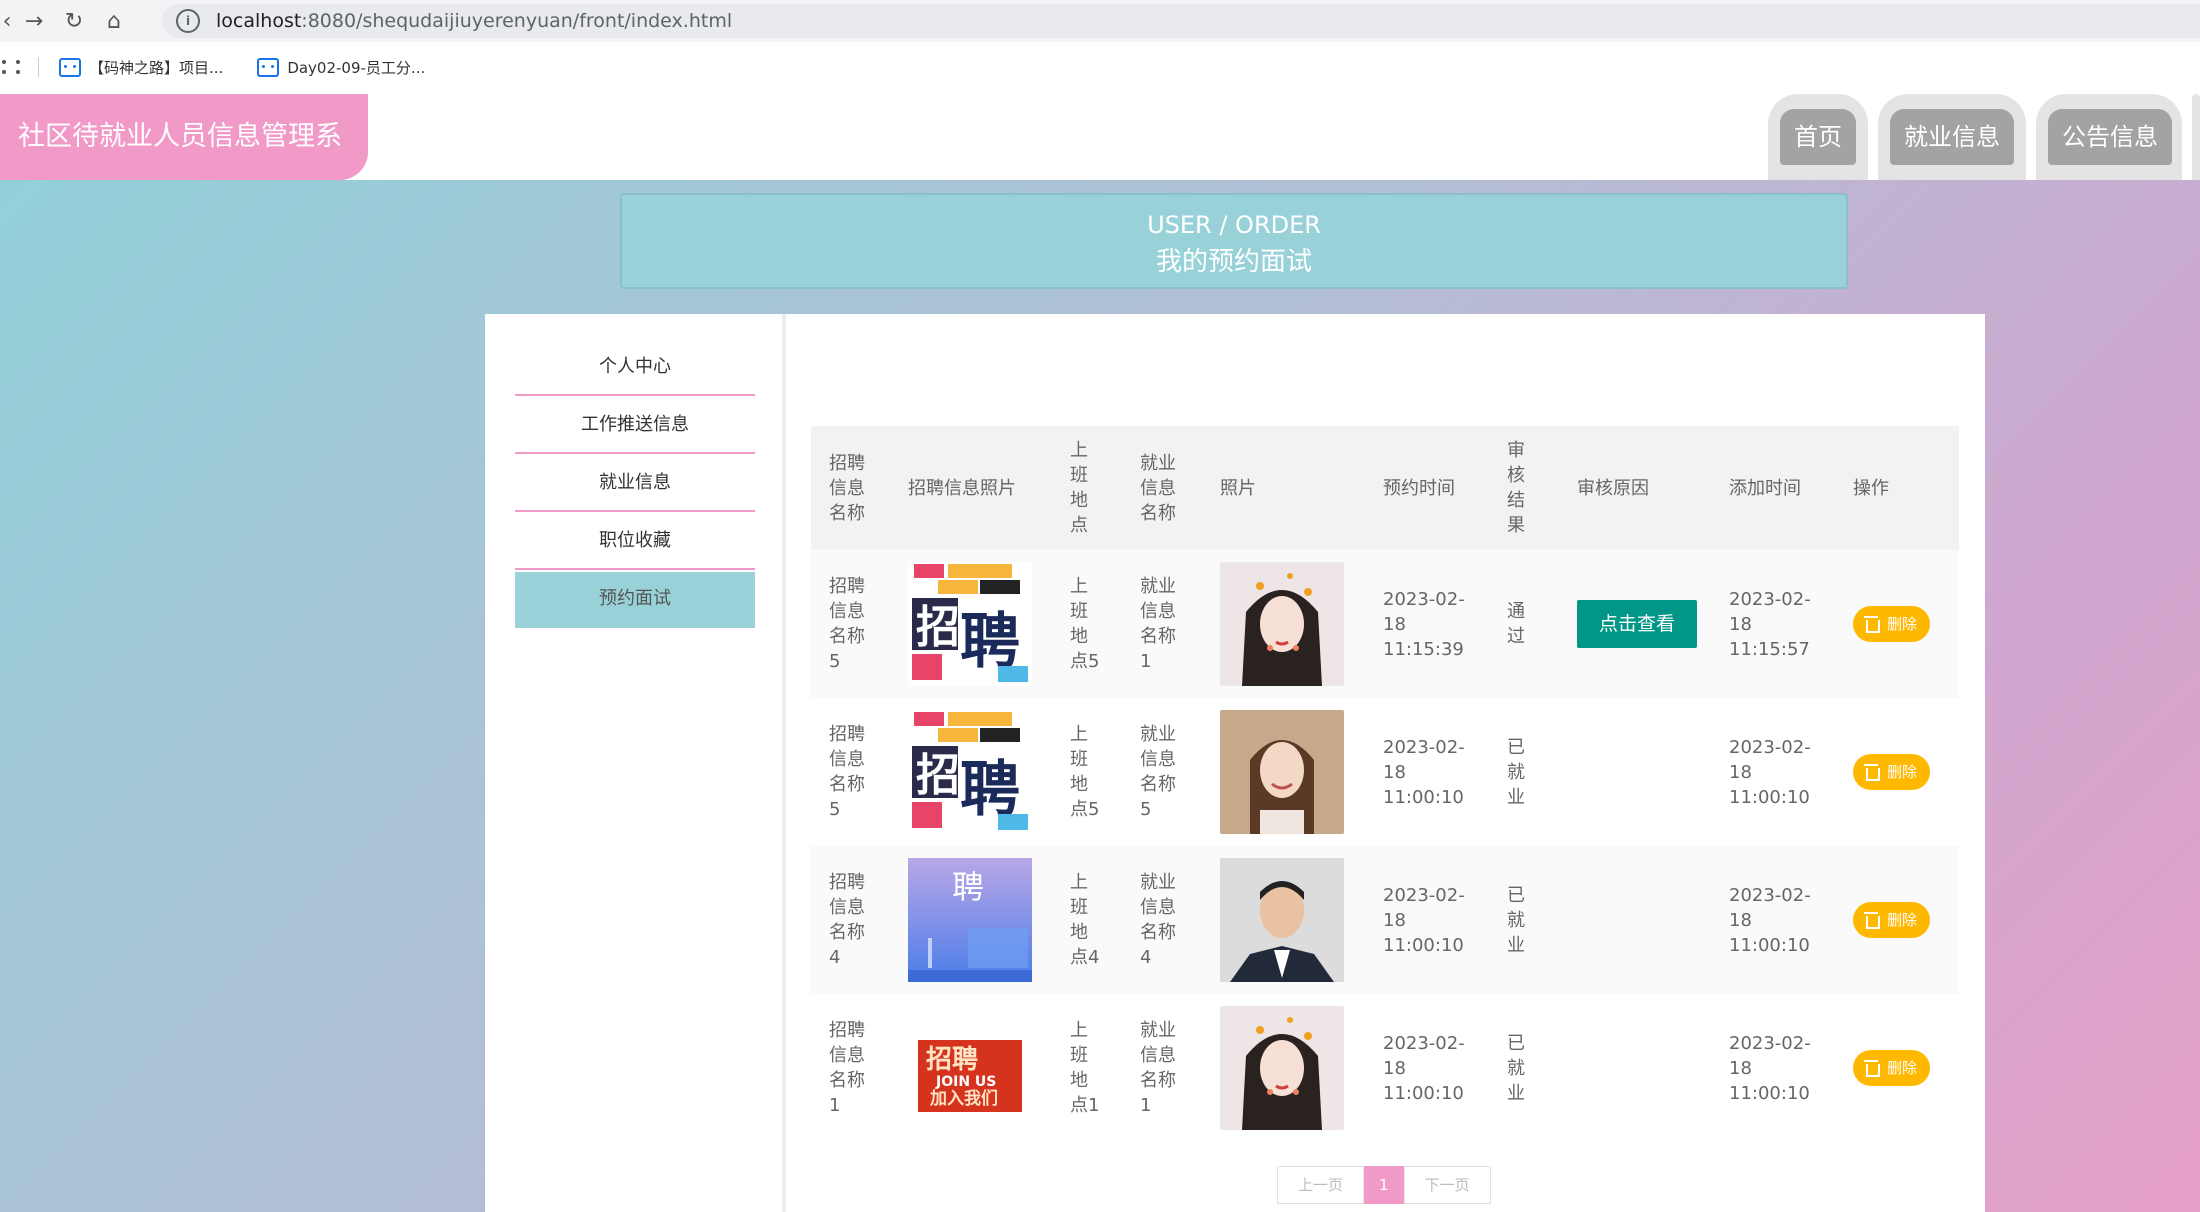 This screenshot has height=1212, width=2200. What do you see at coordinates (1234, 241) in the screenshot?
I see `page-banner: USER / ORDER 我的预约面试` at bounding box center [1234, 241].